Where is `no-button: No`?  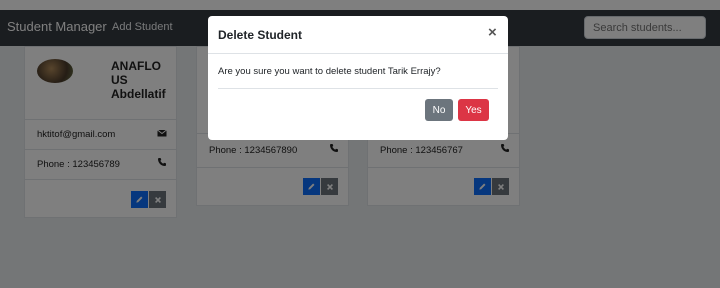 no-button: No is located at coordinates (439, 110).